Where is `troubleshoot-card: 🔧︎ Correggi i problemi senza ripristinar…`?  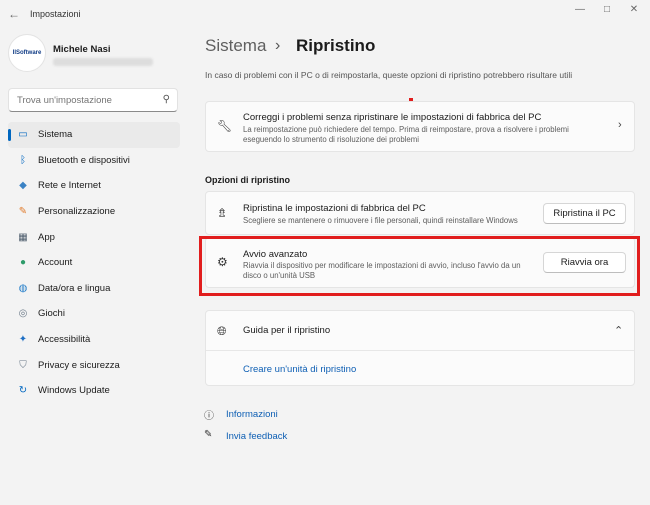 troubleshoot-card: 🔧︎ Correggi i problemi senza ripristinar… is located at coordinates (420, 126).